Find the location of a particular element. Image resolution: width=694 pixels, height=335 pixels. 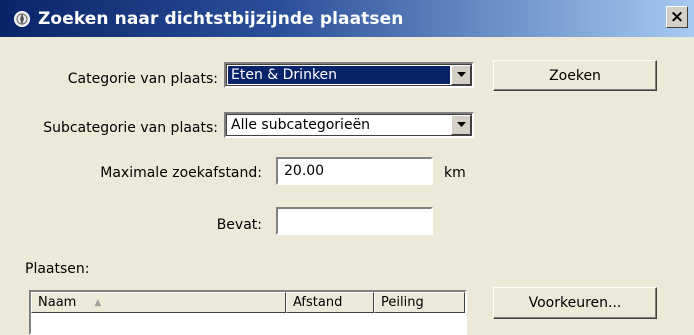

column-name-label: Naam is located at coordinates (57, 302).